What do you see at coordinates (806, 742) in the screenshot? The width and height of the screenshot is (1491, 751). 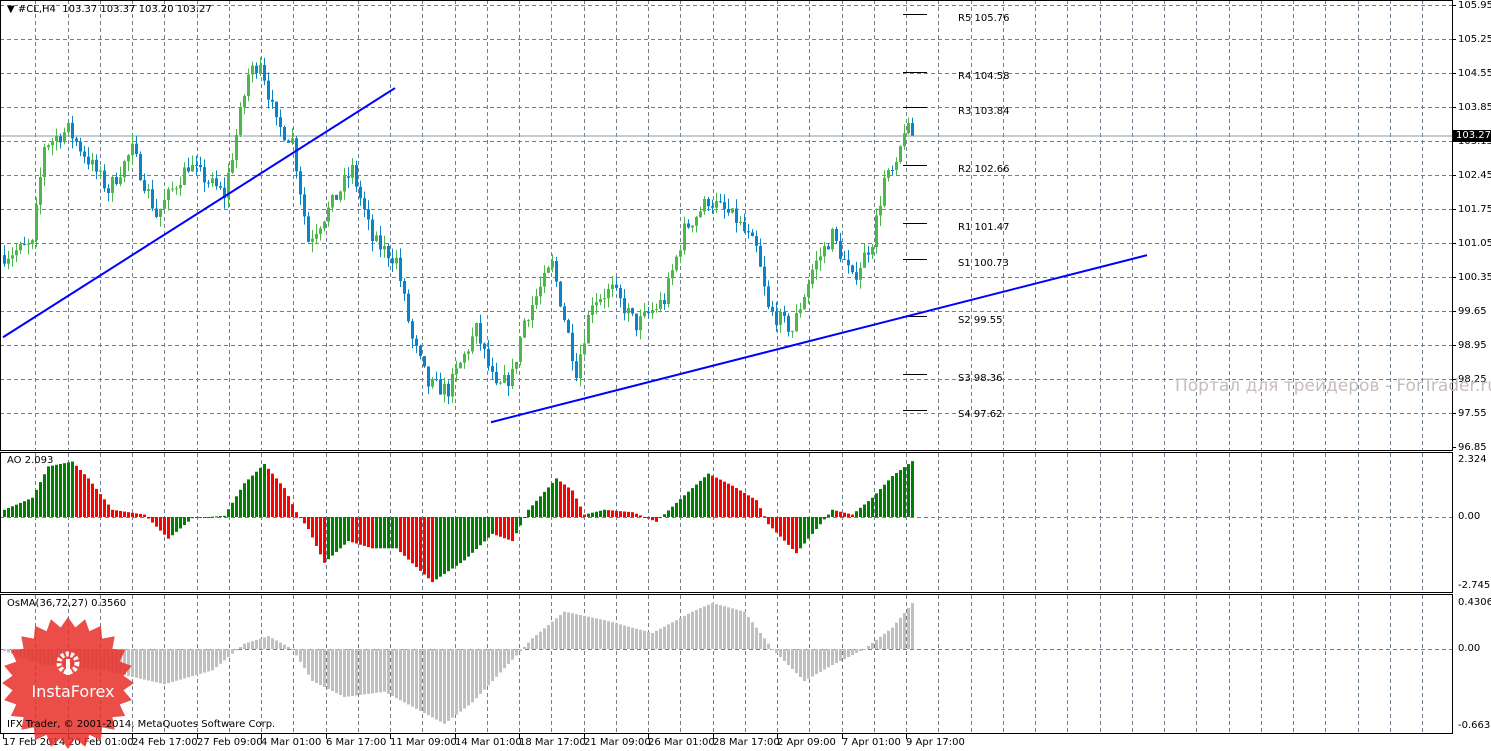 I see `time-tick-label: 2 Apr 09:00` at bounding box center [806, 742].